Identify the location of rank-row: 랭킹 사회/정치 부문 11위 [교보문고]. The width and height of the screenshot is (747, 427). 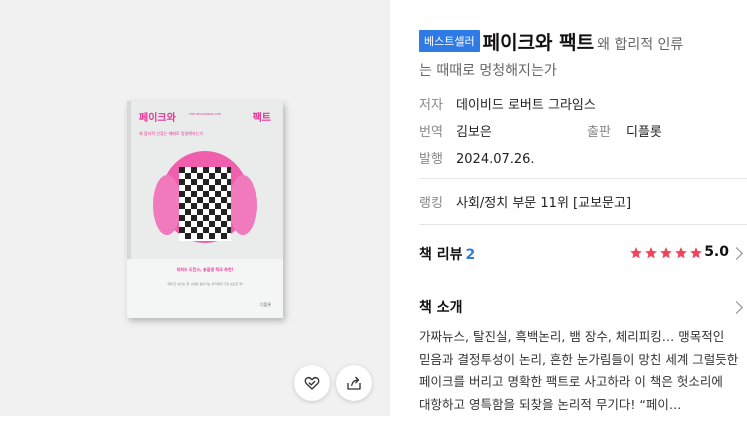
(525, 201).